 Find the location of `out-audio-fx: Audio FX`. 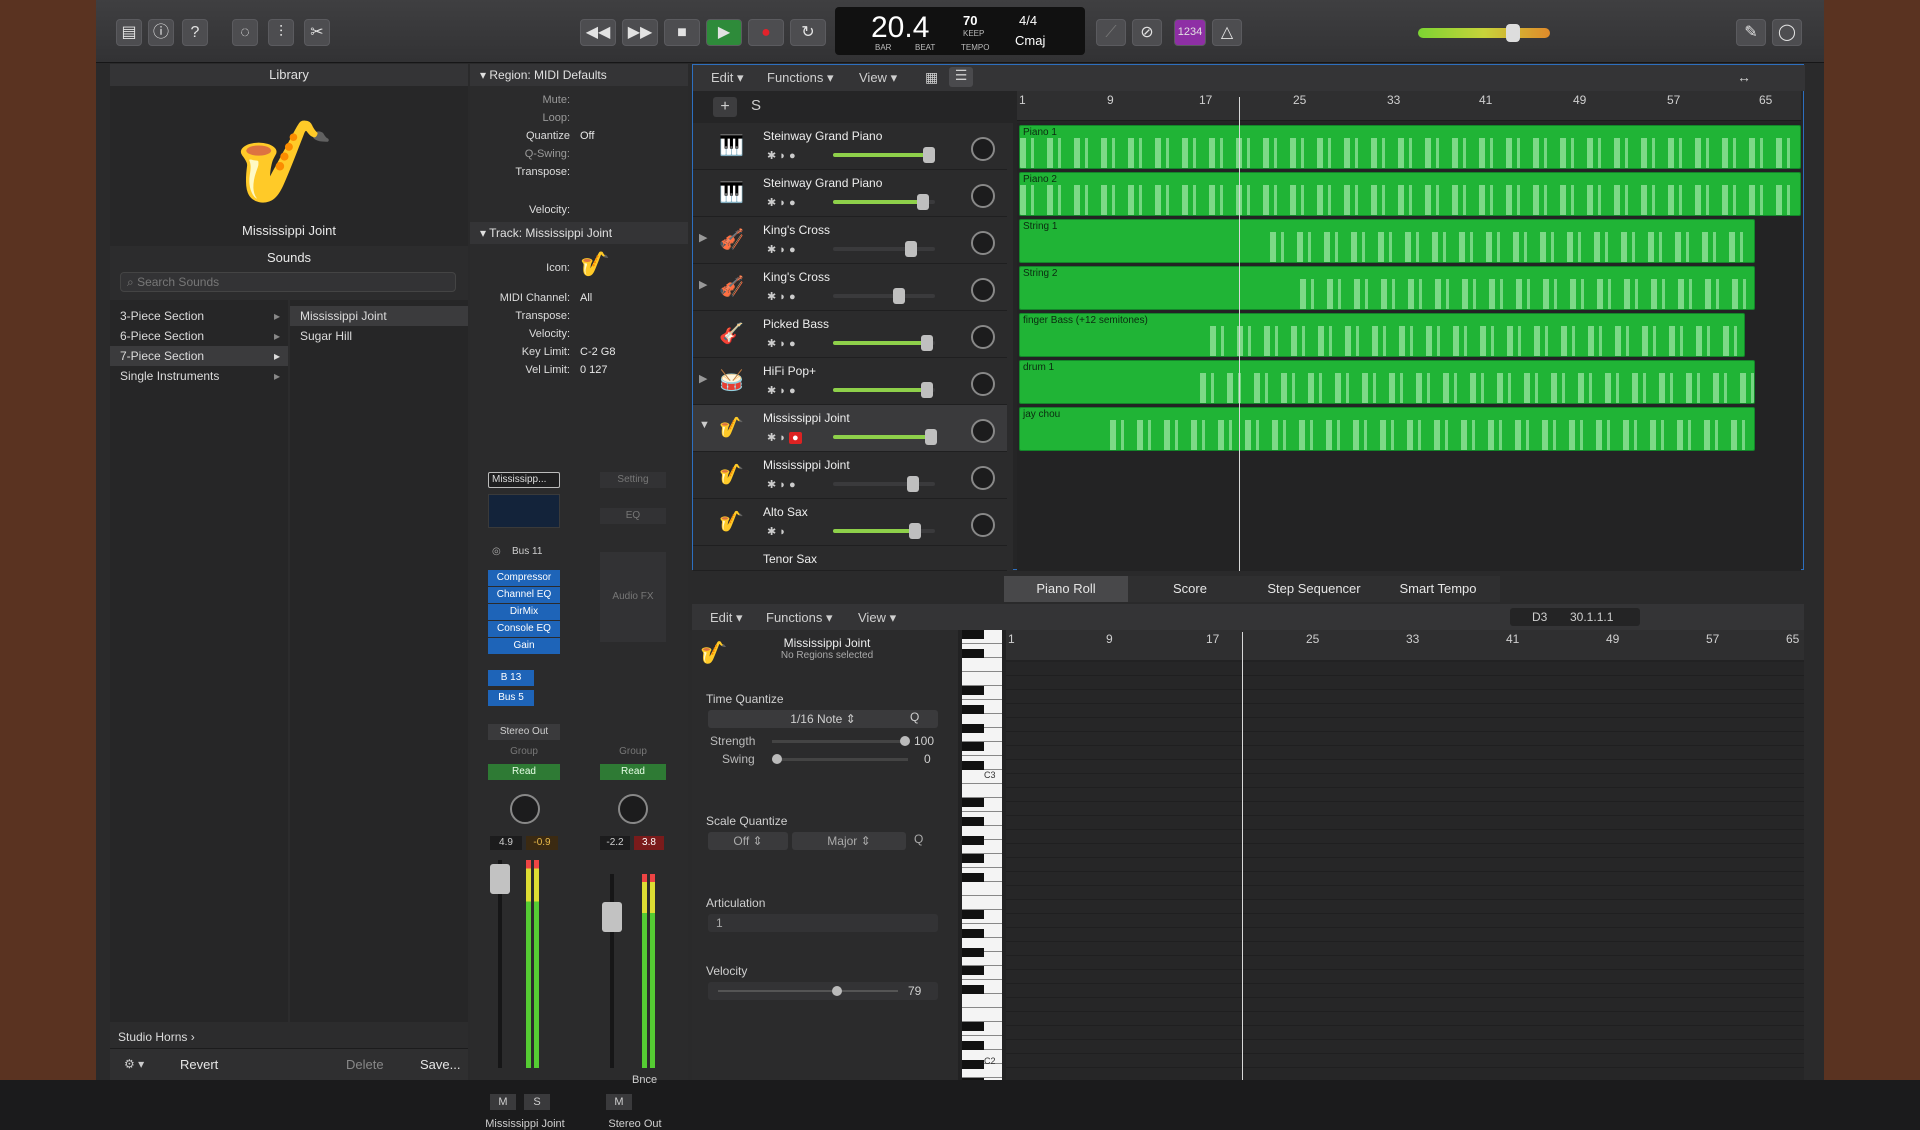

out-audio-fx: Audio FX is located at coordinates (633, 597).